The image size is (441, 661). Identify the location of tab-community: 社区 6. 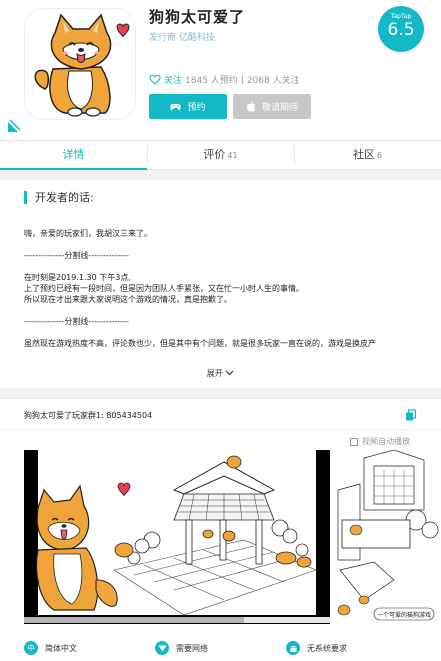
(367, 155).